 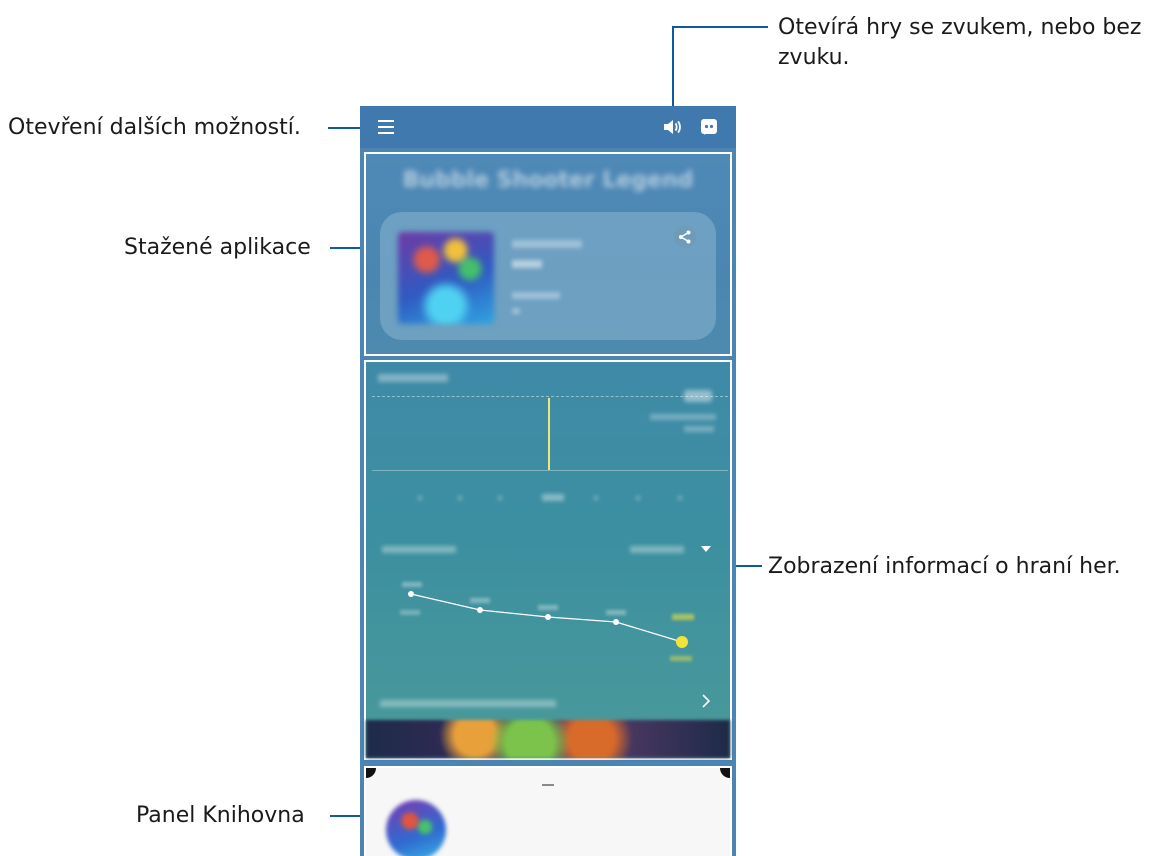 I want to click on trend-line-chart, so click(x=547, y=621).